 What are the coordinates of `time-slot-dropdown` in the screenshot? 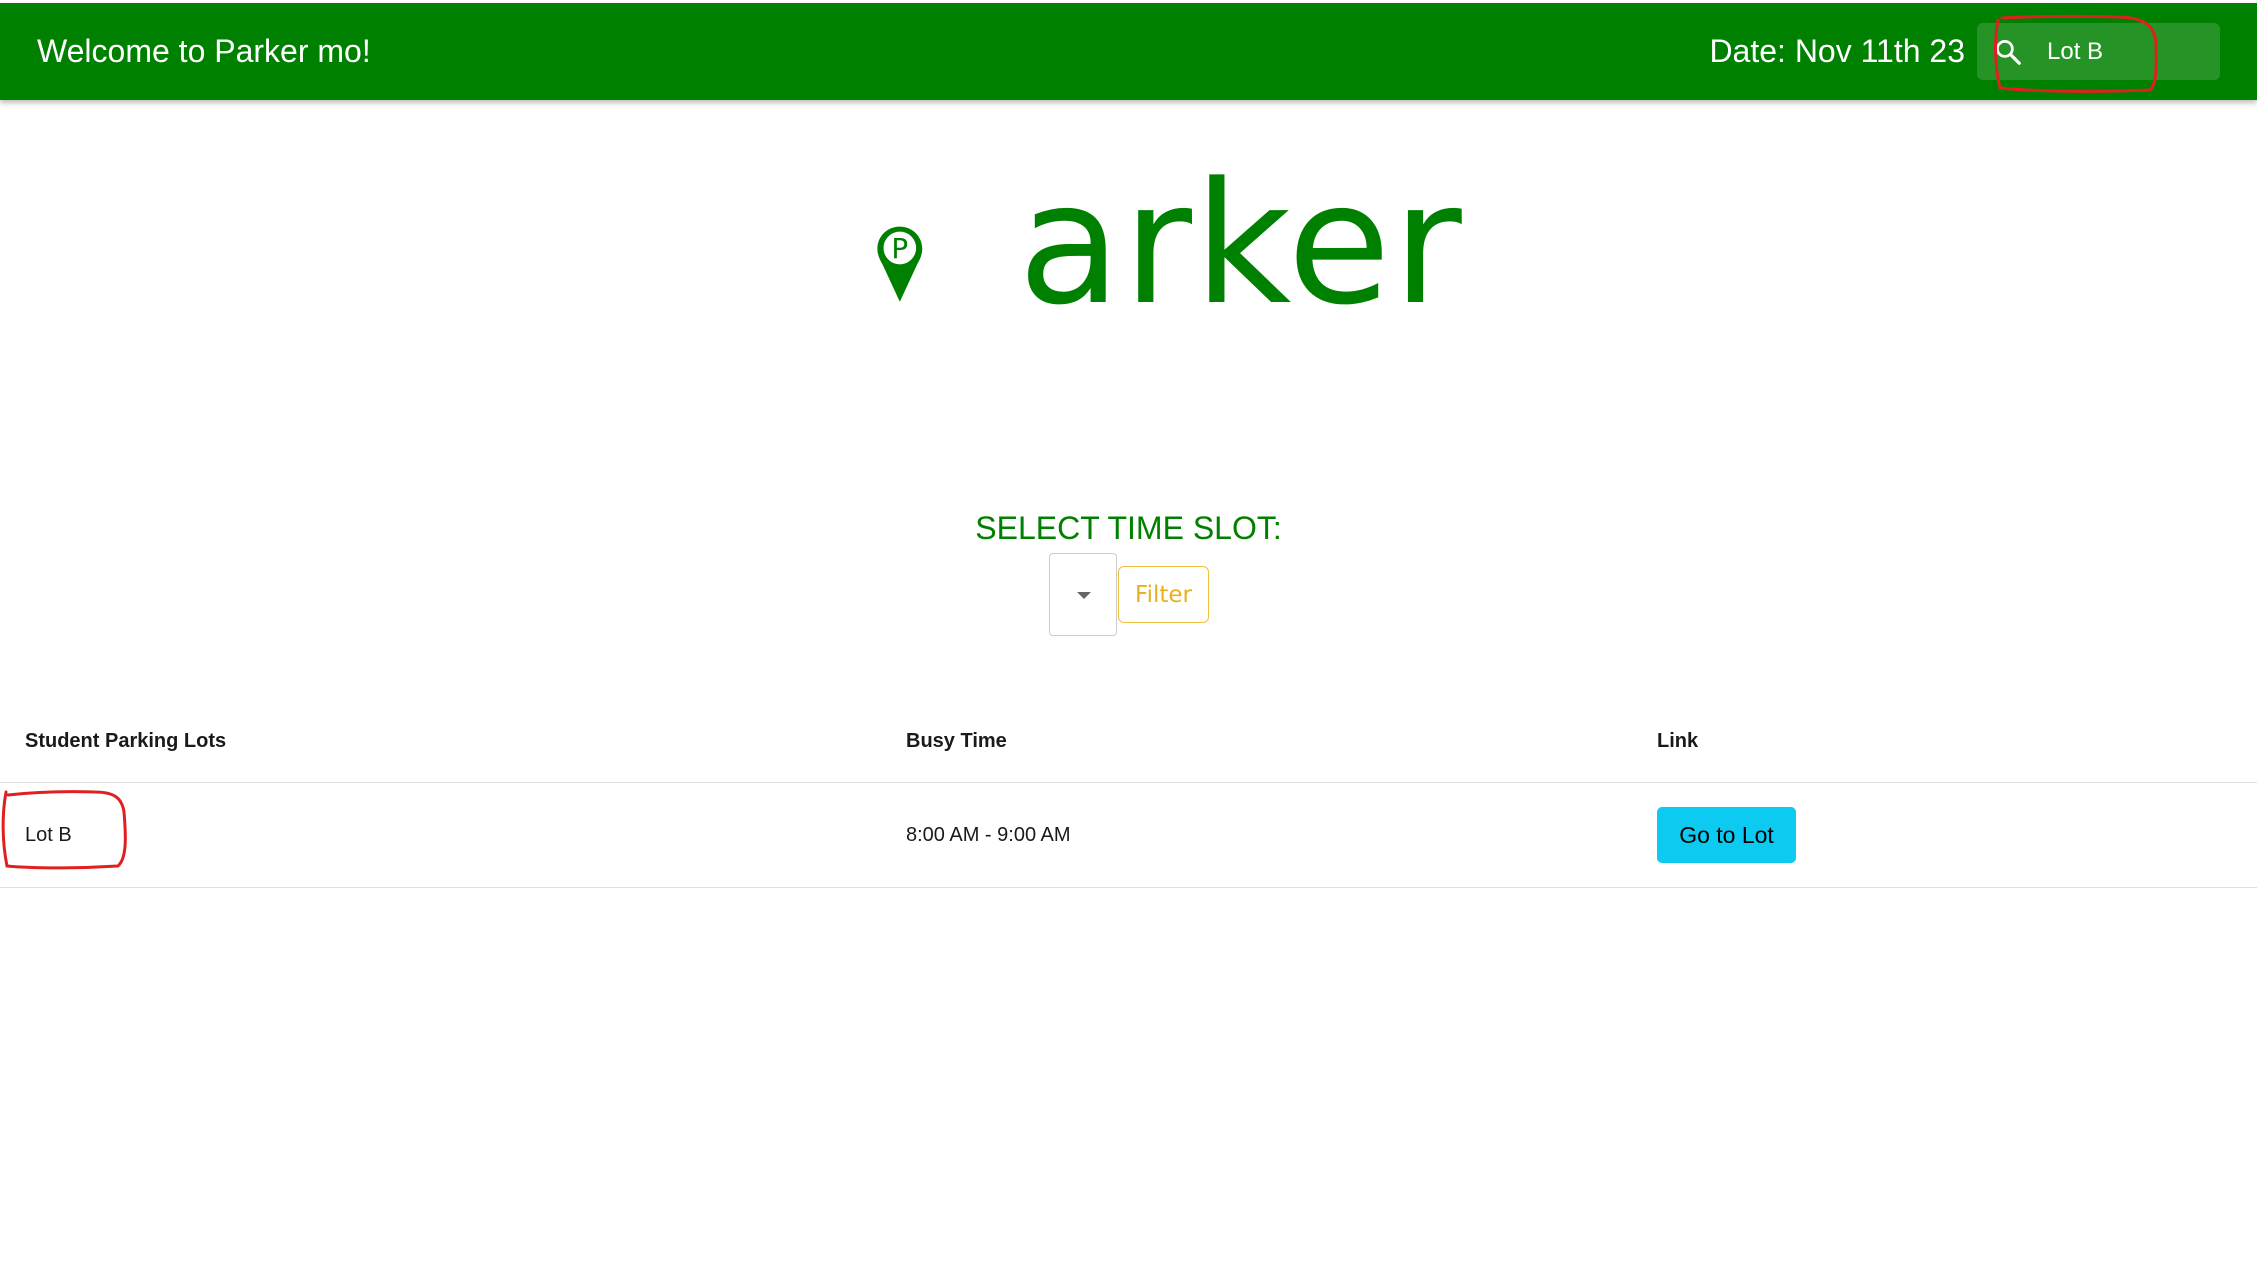 It's located at (1083, 594).